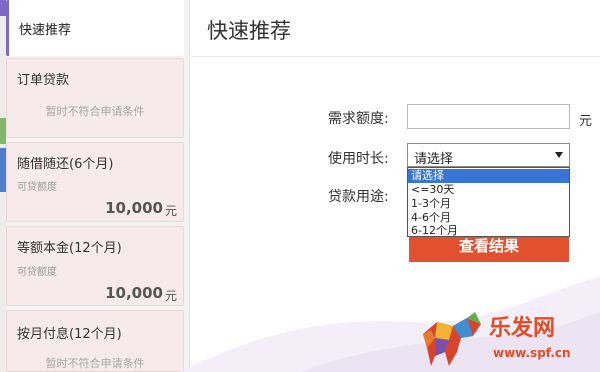  I want to click on sidebar-item-label: 等额本金(12个月), so click(69, 248).